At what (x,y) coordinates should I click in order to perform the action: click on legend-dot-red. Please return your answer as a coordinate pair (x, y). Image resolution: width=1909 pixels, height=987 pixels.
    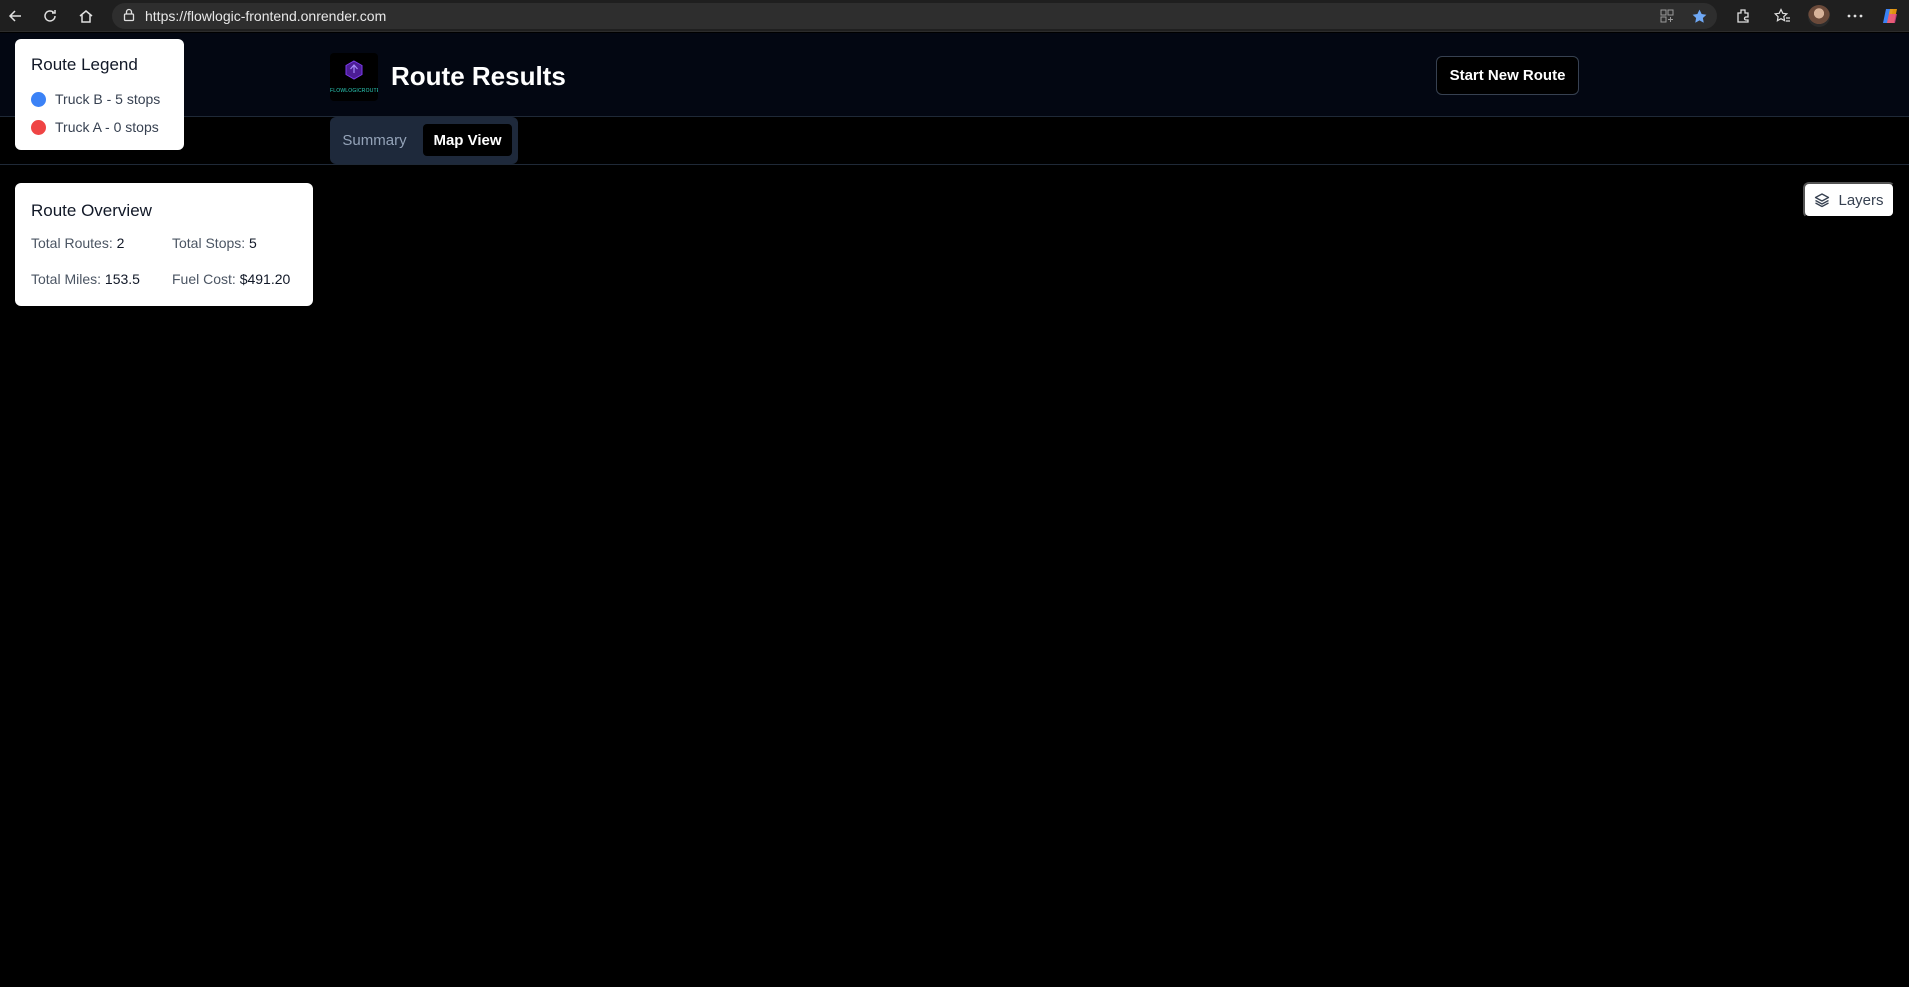
    Looking at the image, I should click on (38, 127).